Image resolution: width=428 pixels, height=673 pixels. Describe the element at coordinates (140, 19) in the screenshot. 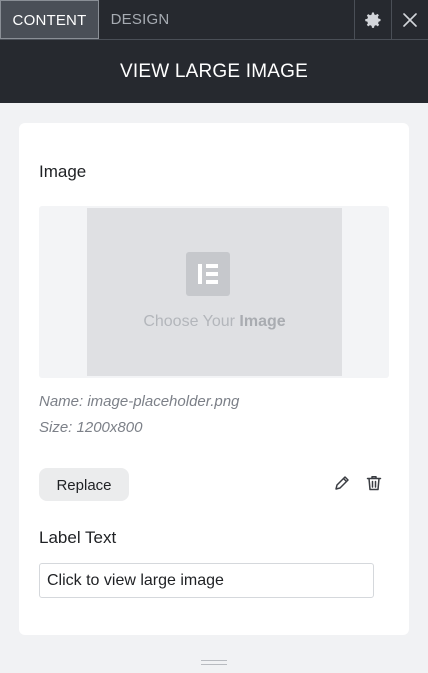

I see `tab-design: DESIGN` at that location.